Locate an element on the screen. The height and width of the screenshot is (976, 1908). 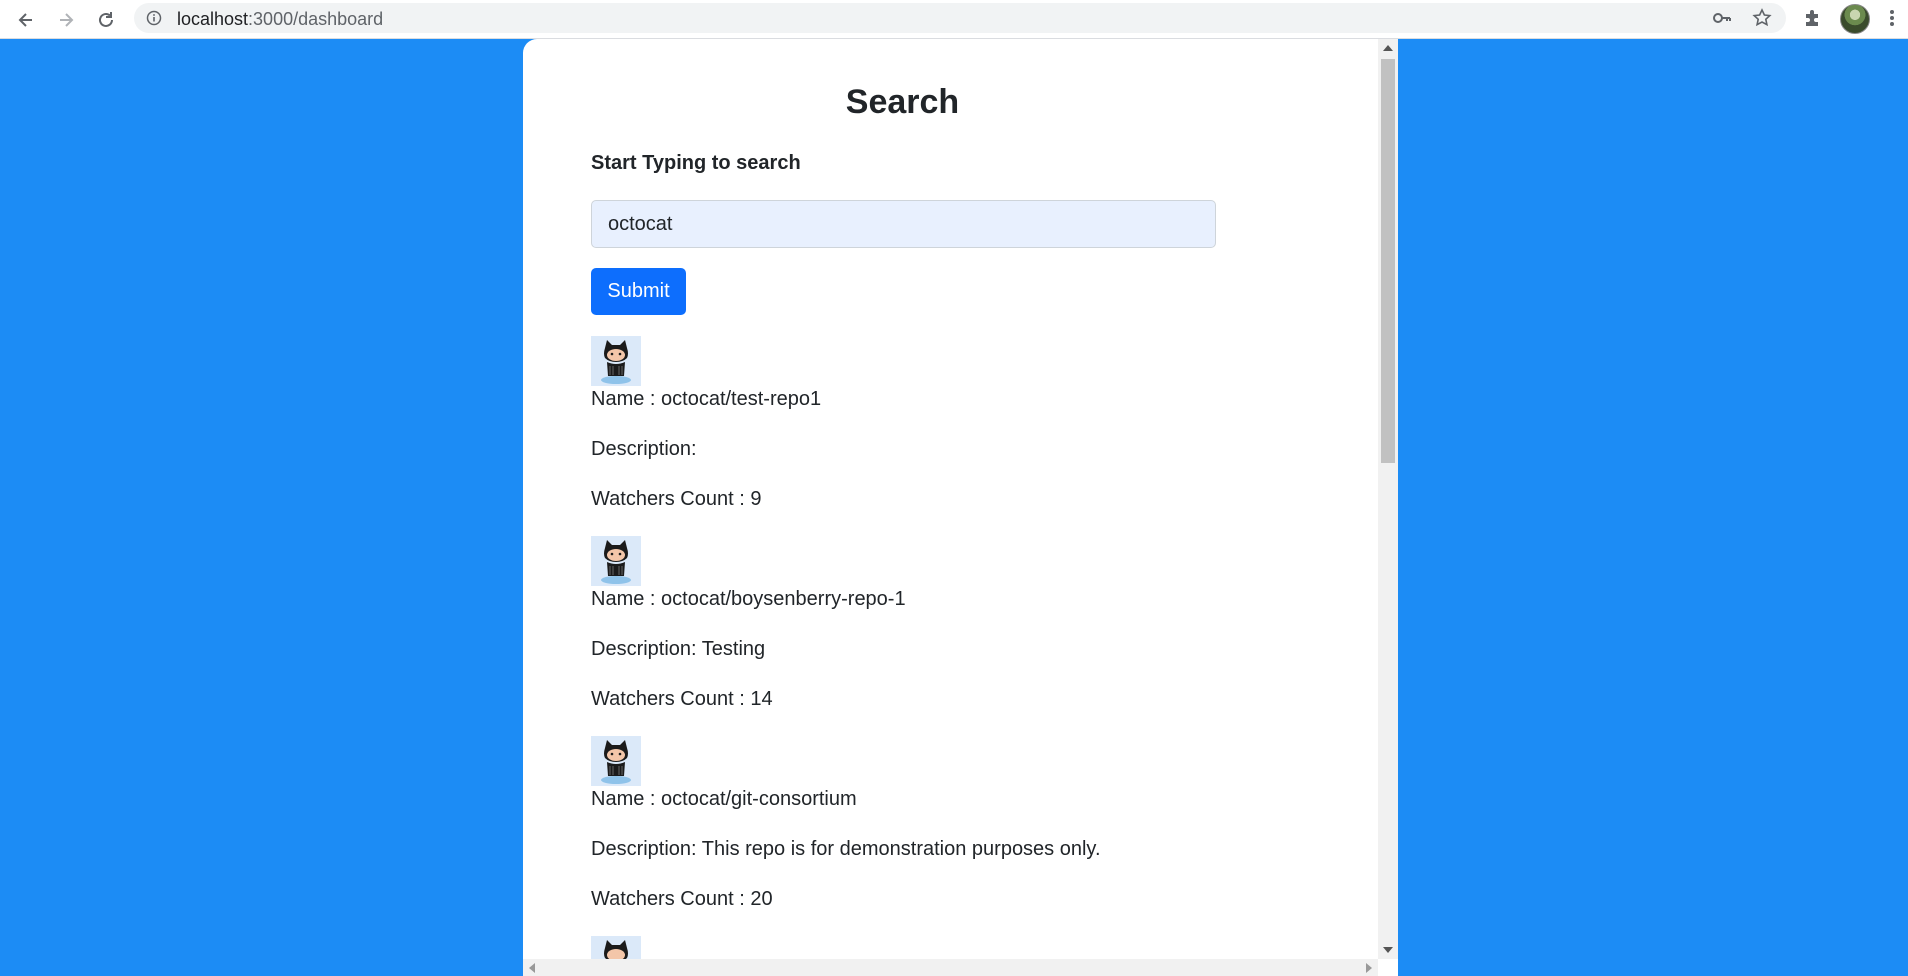
forward-arrow-icon is located at coordinates (66, 20).